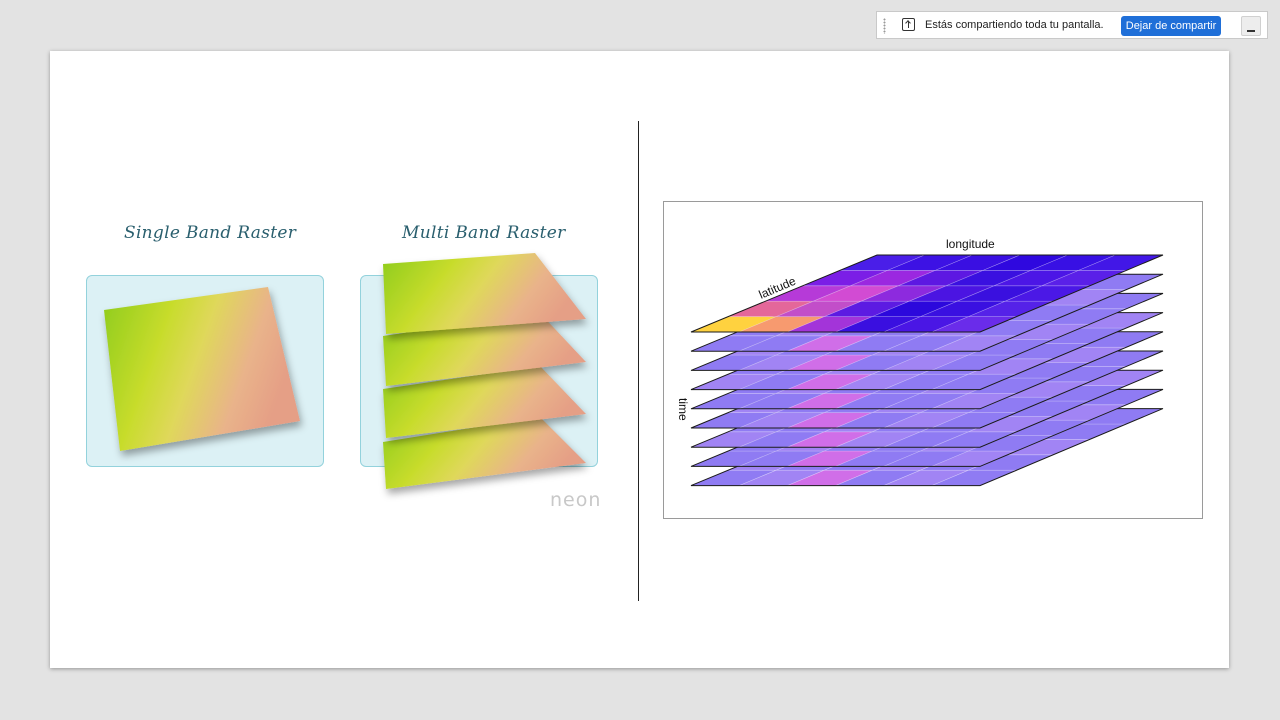 The height and width of the screenshot is (720, 1280). Describe the element at coordinates (908, 24) in the screenshot. I see `share-screen-icon` at that location.